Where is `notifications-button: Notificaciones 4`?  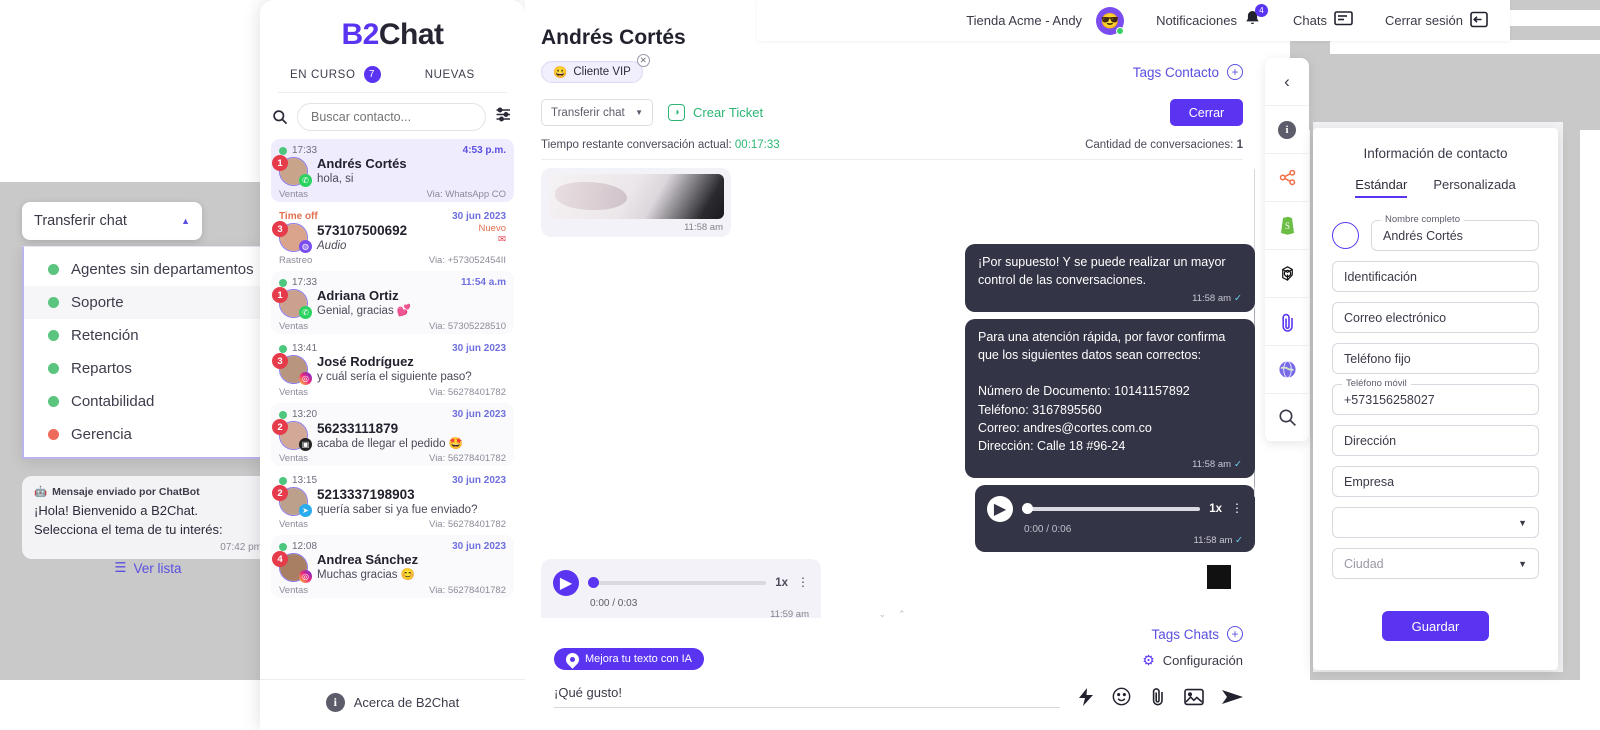
notifications-button: Notificaciones 4 is located at coordinates (1212, 17).